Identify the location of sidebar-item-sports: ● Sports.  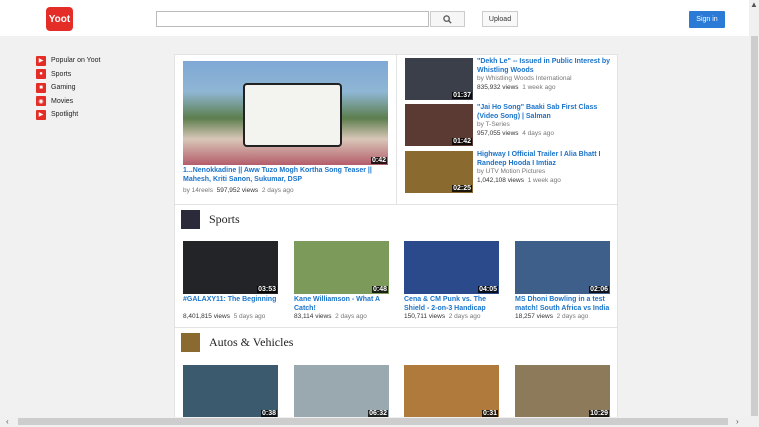
(68, 74).